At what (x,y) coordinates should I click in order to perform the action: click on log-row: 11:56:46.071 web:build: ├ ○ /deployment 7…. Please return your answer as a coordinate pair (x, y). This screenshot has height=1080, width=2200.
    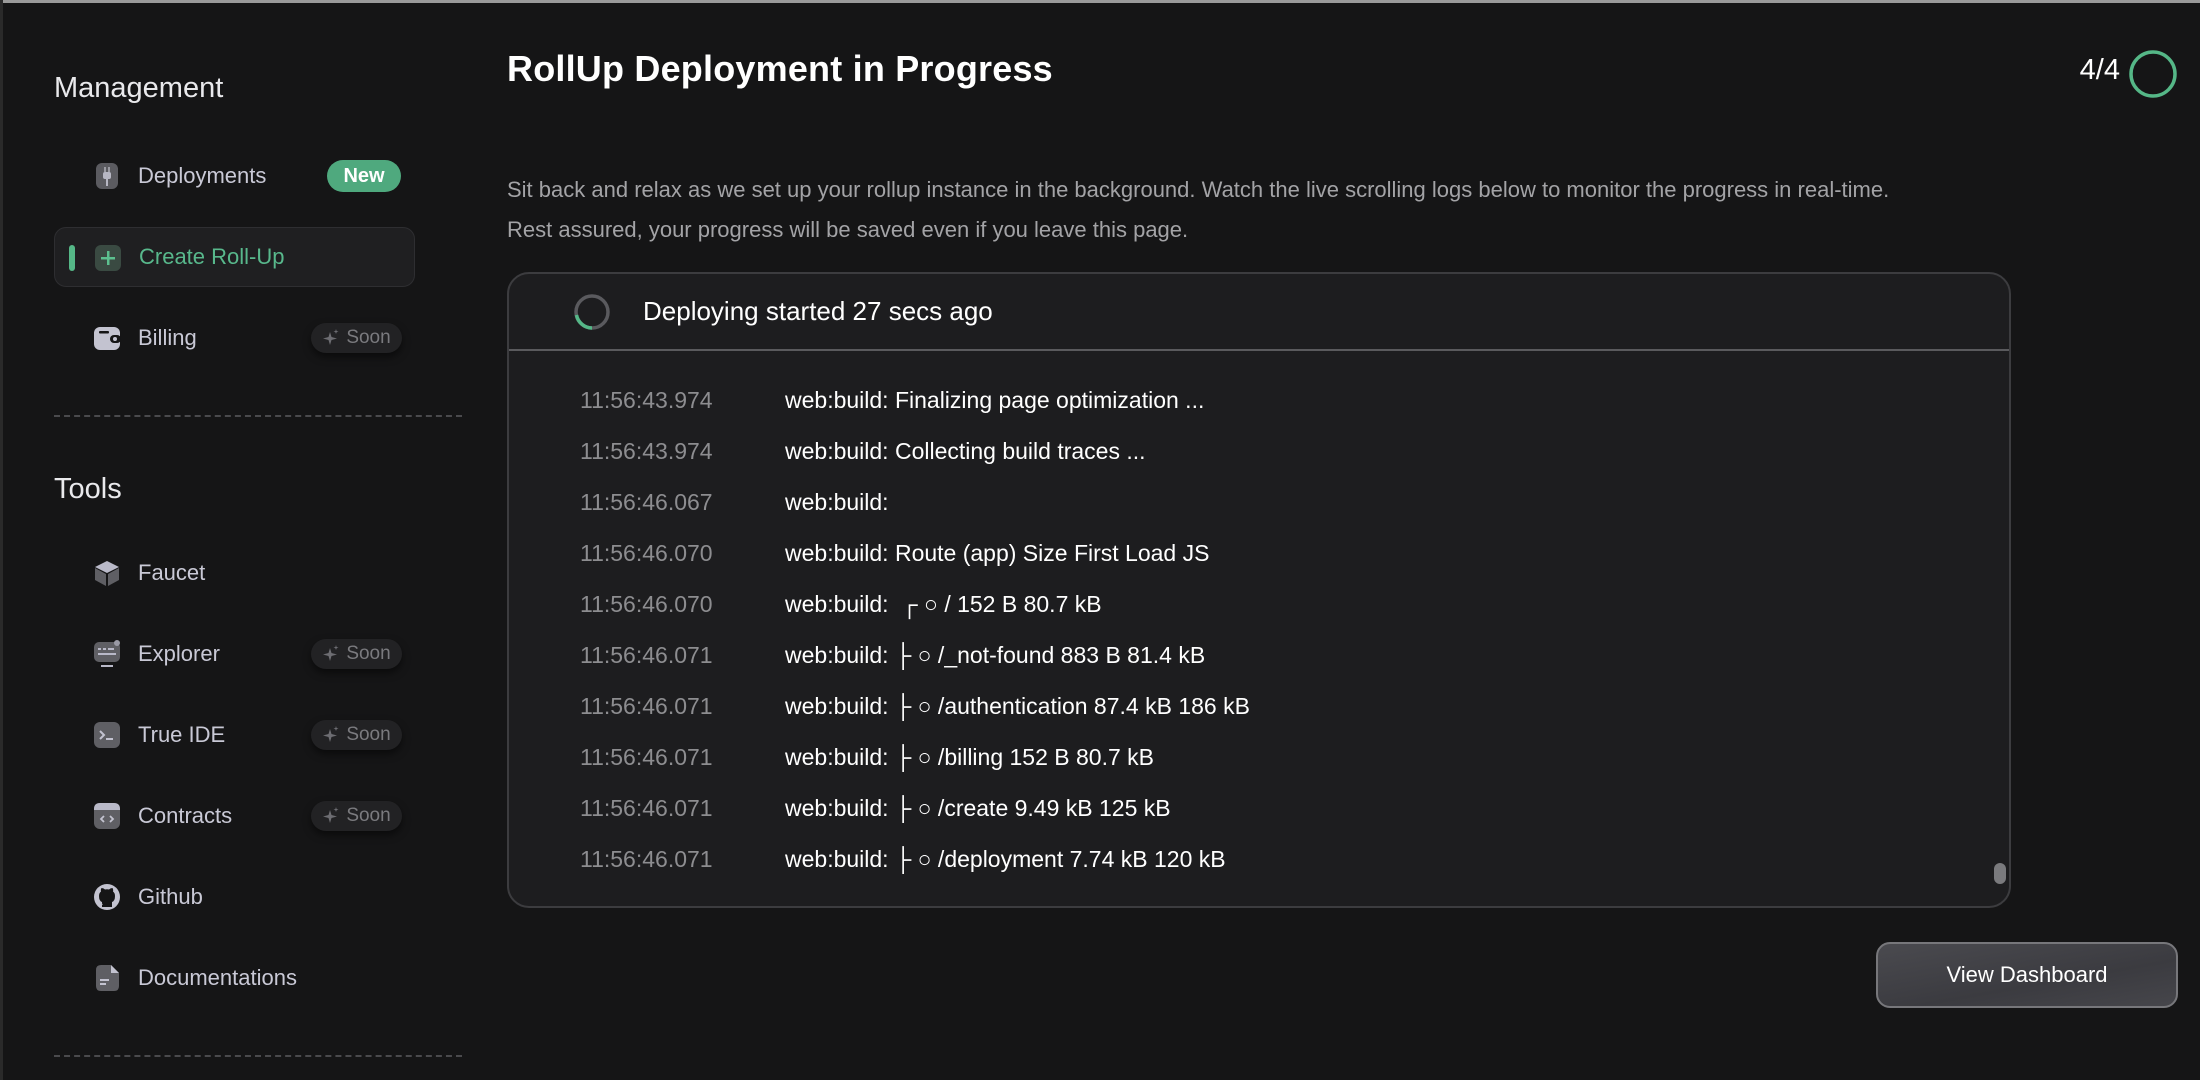
    Looking at the image, I should click on (1259, 865).